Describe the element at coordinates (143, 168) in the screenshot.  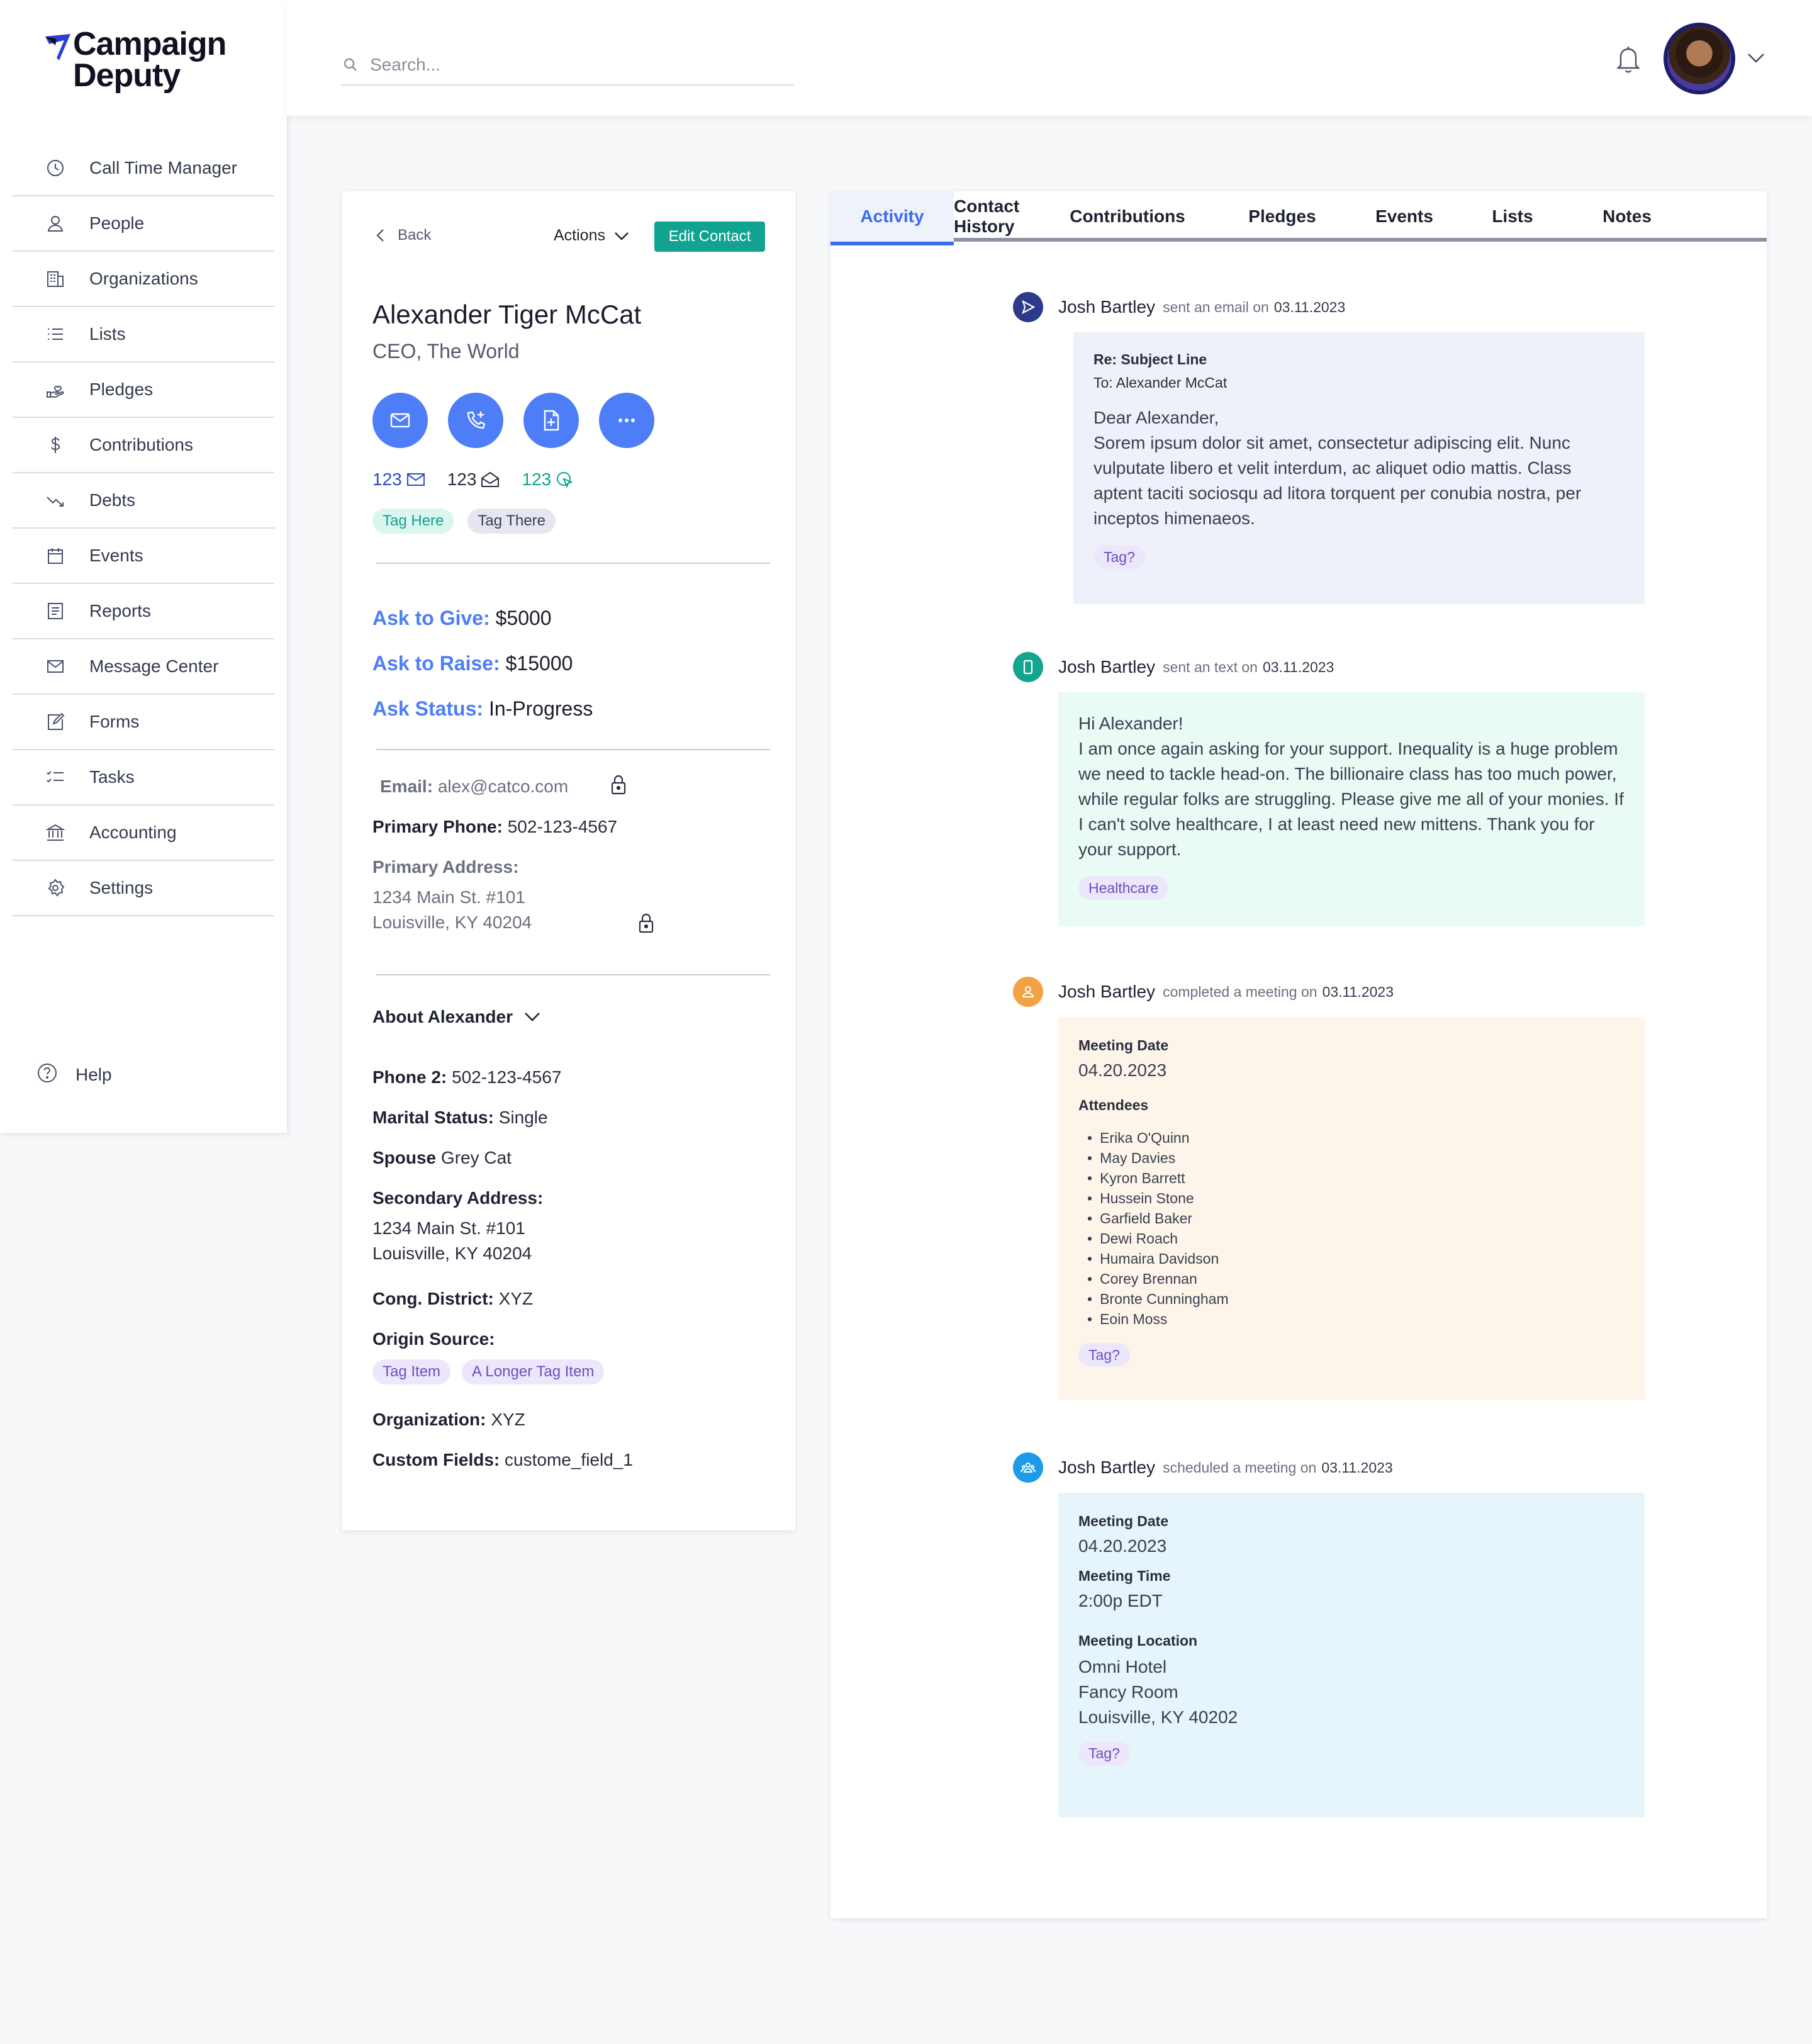
I see `sidebar-item-call-time-manager: Call Time Manager` at that location.